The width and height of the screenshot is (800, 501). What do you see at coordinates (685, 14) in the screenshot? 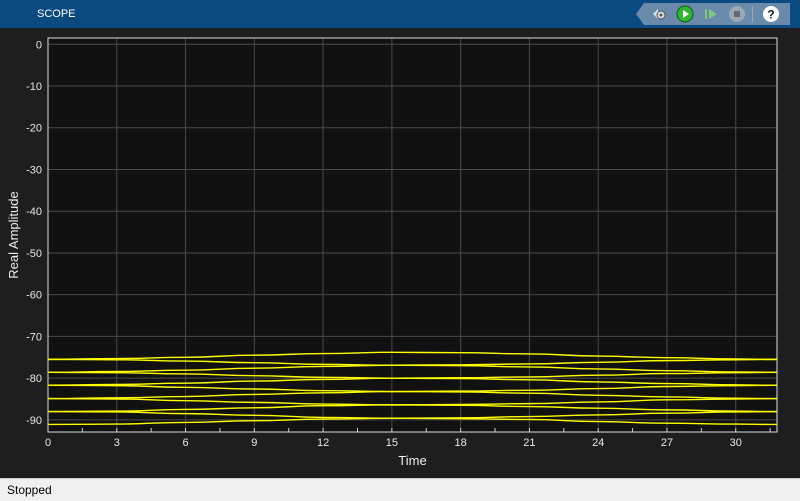
I see `run-icon` at bounding box center [685, 14].